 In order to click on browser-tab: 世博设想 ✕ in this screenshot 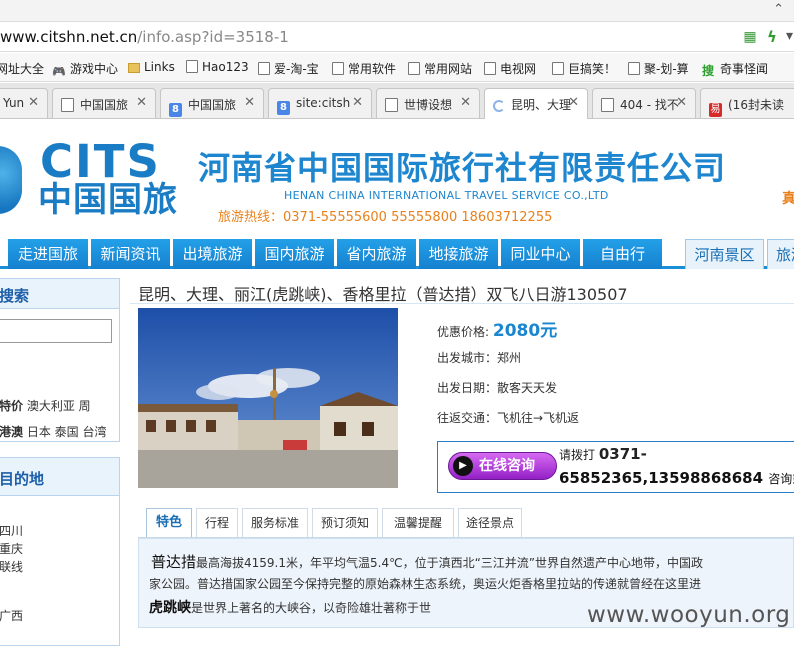, I will do `click(428, 103)`.